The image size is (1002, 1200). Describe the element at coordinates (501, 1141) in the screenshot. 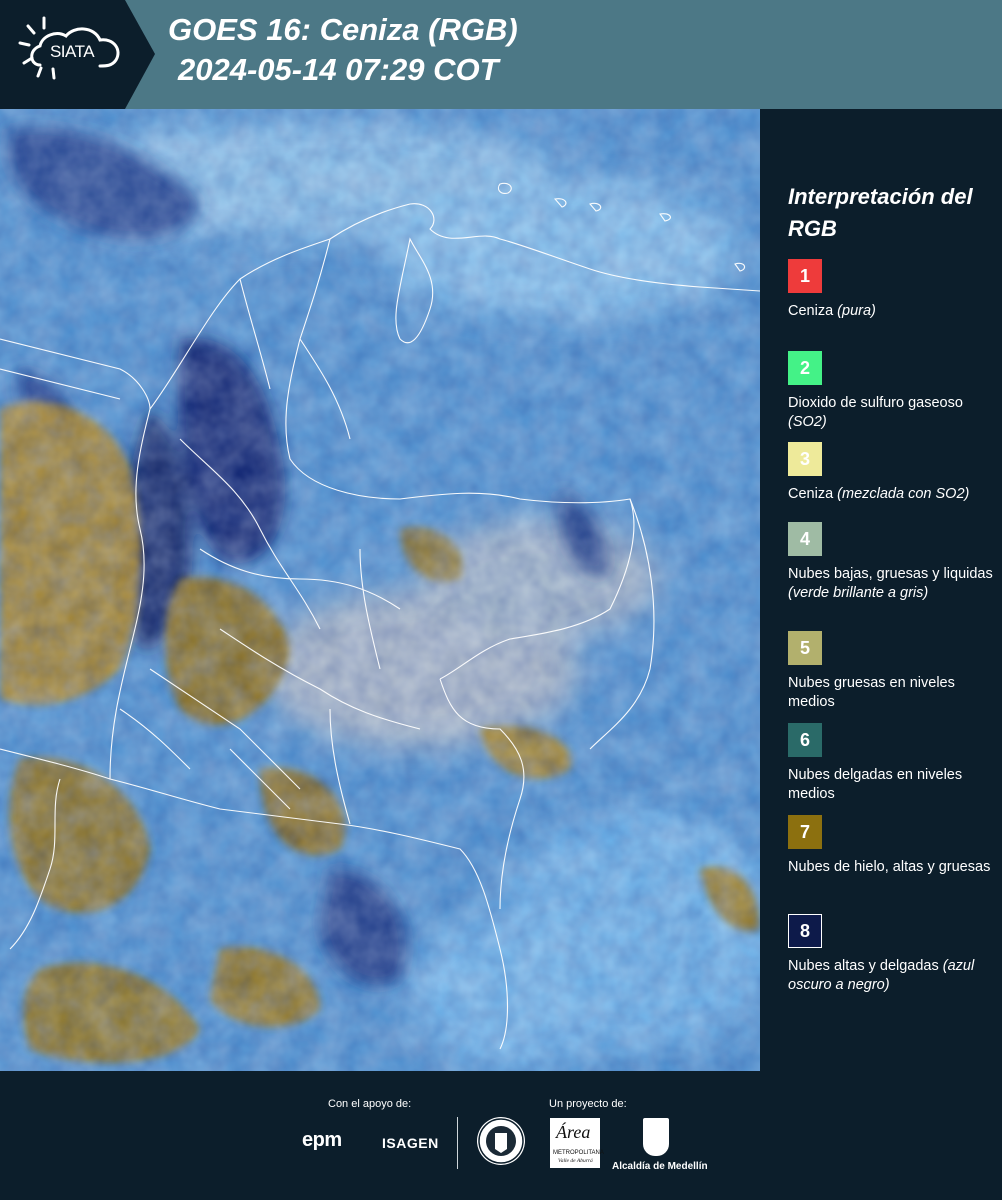

I see `university-seal-logo` at that location.